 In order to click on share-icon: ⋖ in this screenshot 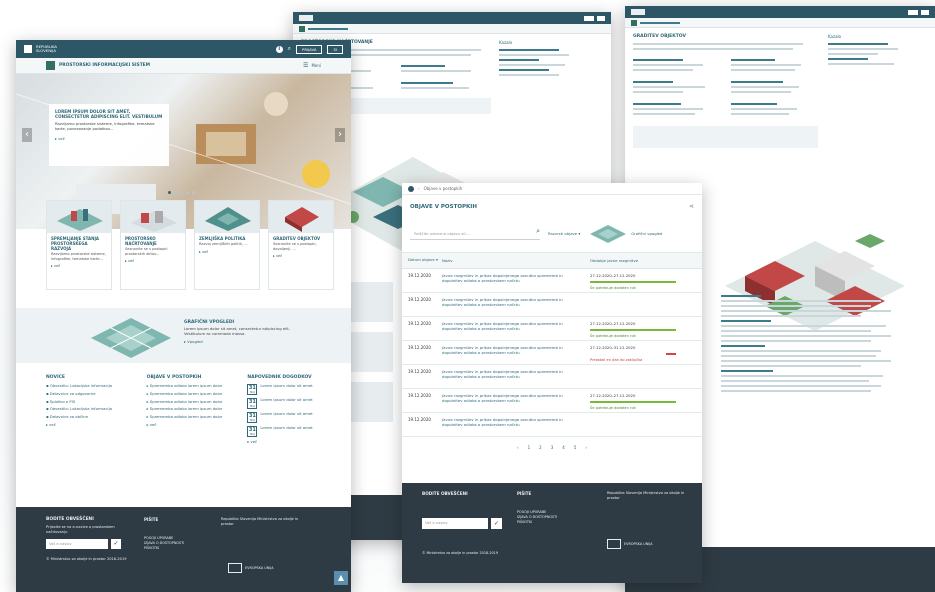, I will do `click(691, 206)`.